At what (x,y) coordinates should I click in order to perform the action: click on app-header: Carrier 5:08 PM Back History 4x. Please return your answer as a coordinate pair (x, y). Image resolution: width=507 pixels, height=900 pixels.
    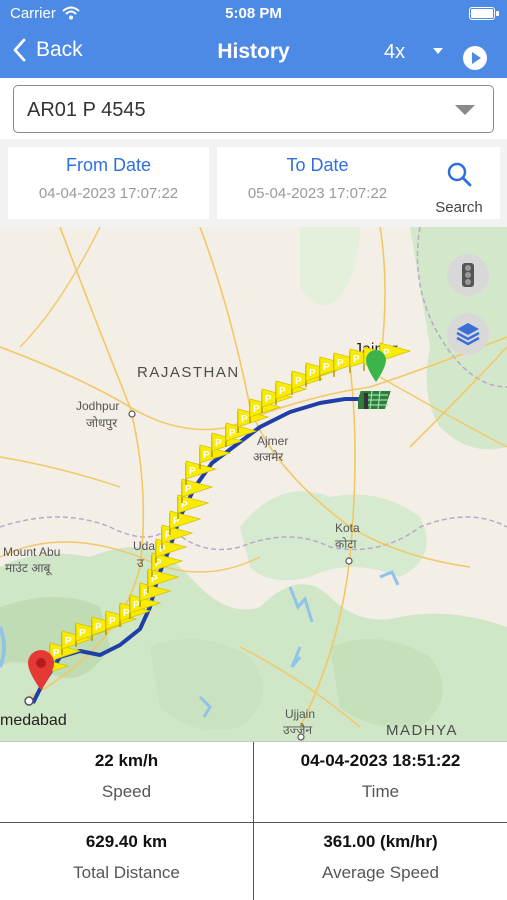
    Looking at the image, I should click on (253, 39).